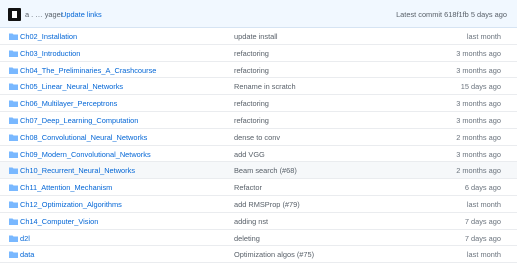 The image size is (517, 263). I want to click on commit-message-link: add VGG, so click(249, 154).